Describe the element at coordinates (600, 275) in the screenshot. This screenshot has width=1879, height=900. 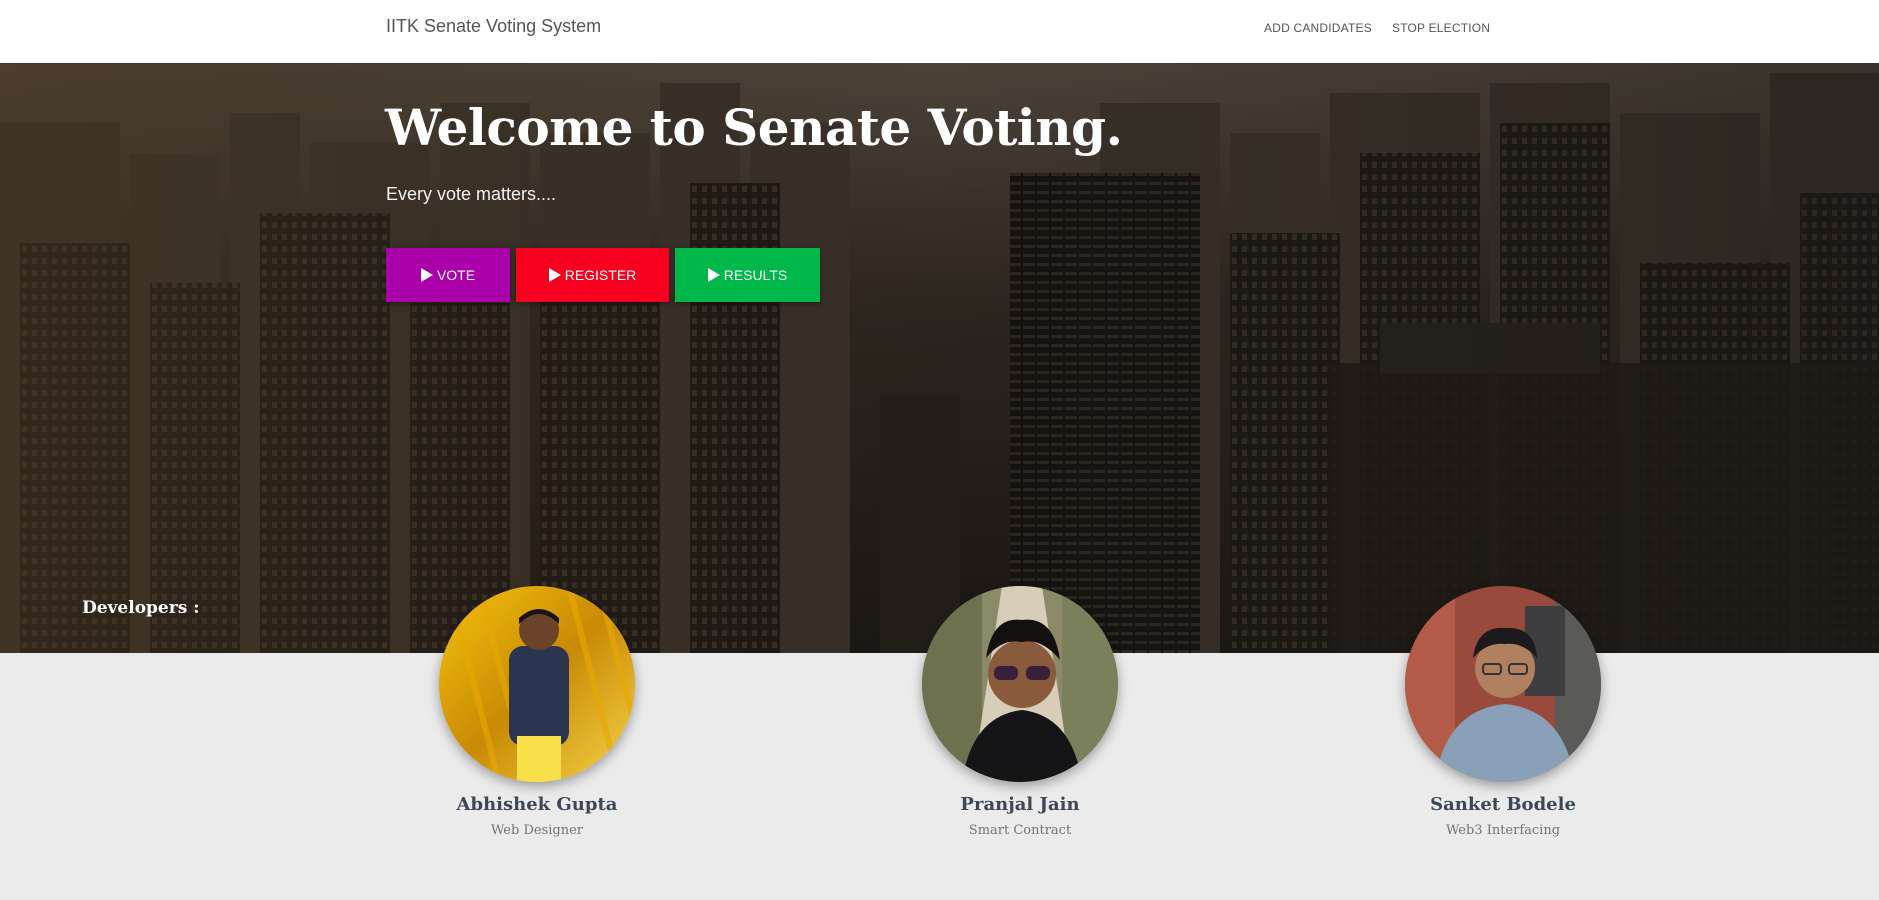
I see `register-button-label: REGISTER` at that location.